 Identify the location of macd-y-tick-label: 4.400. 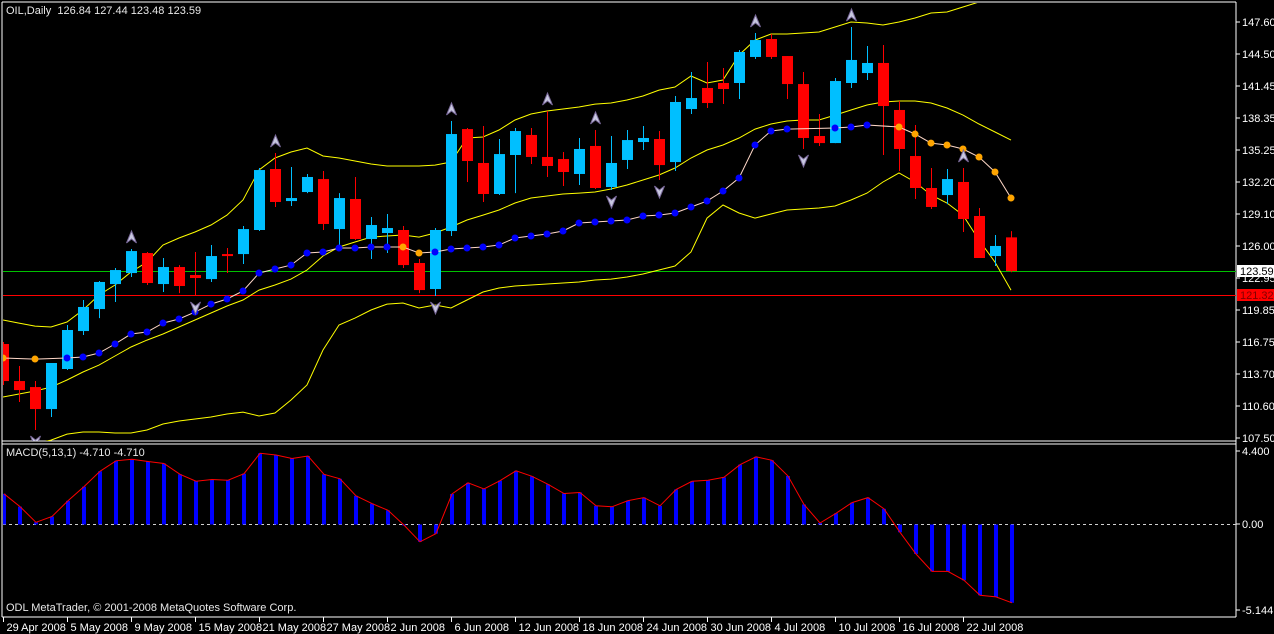
(1256, 452).